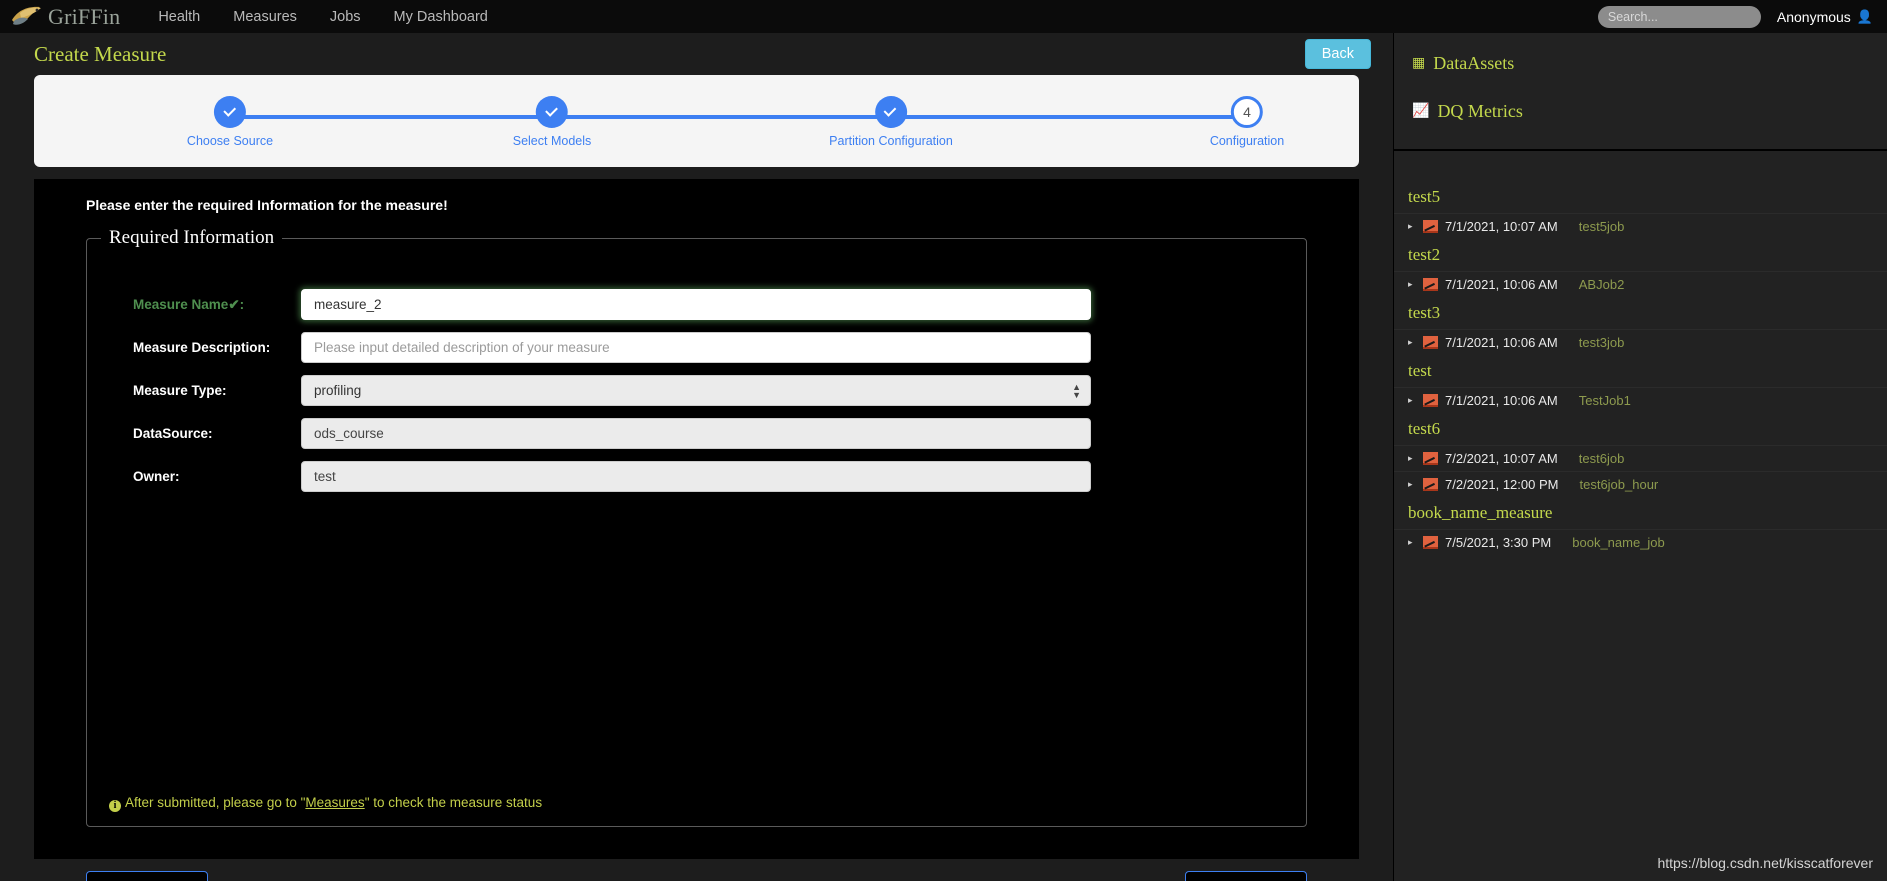 This screenshot has height=881, width=1887. What do you see at coordinates (334, 802) in the screenshot?
I see `measures-link: Measures` at bounding box center [334, 802].